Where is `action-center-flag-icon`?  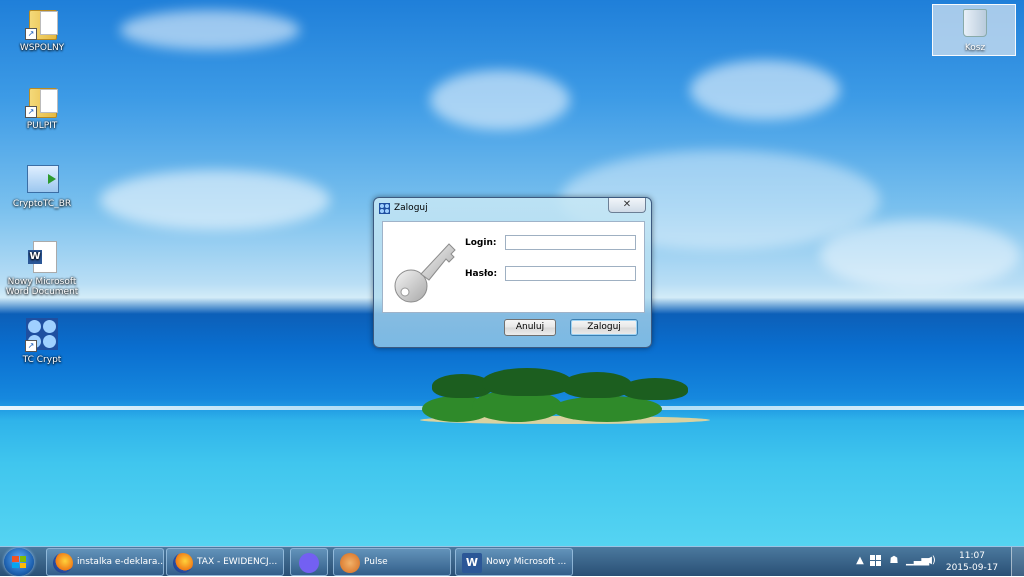 action-center-flag-icon is located at coordinates (876, 561).